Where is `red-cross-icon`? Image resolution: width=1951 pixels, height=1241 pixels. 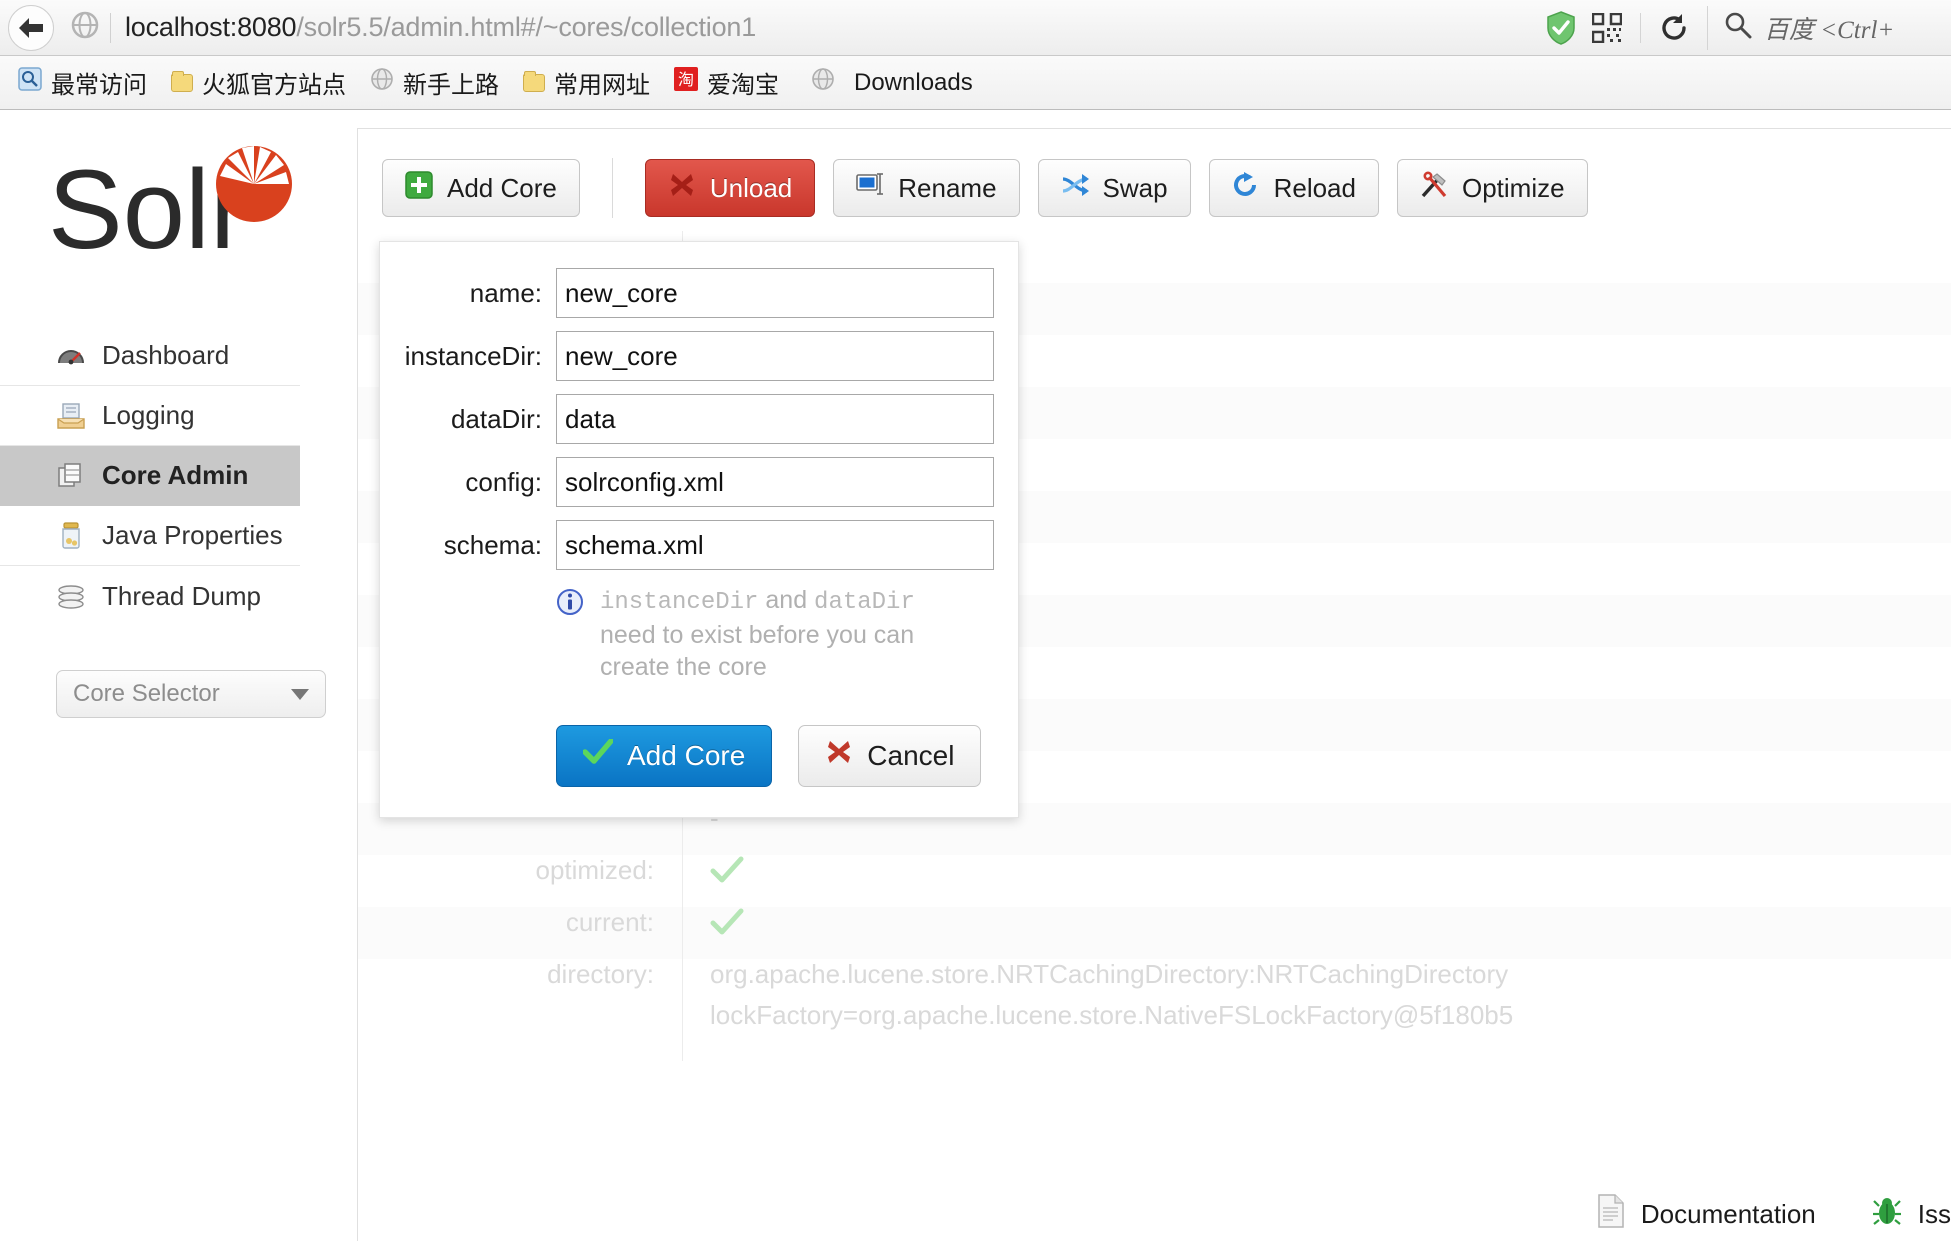 red-cross-icon is located at coordinates (839, 755).